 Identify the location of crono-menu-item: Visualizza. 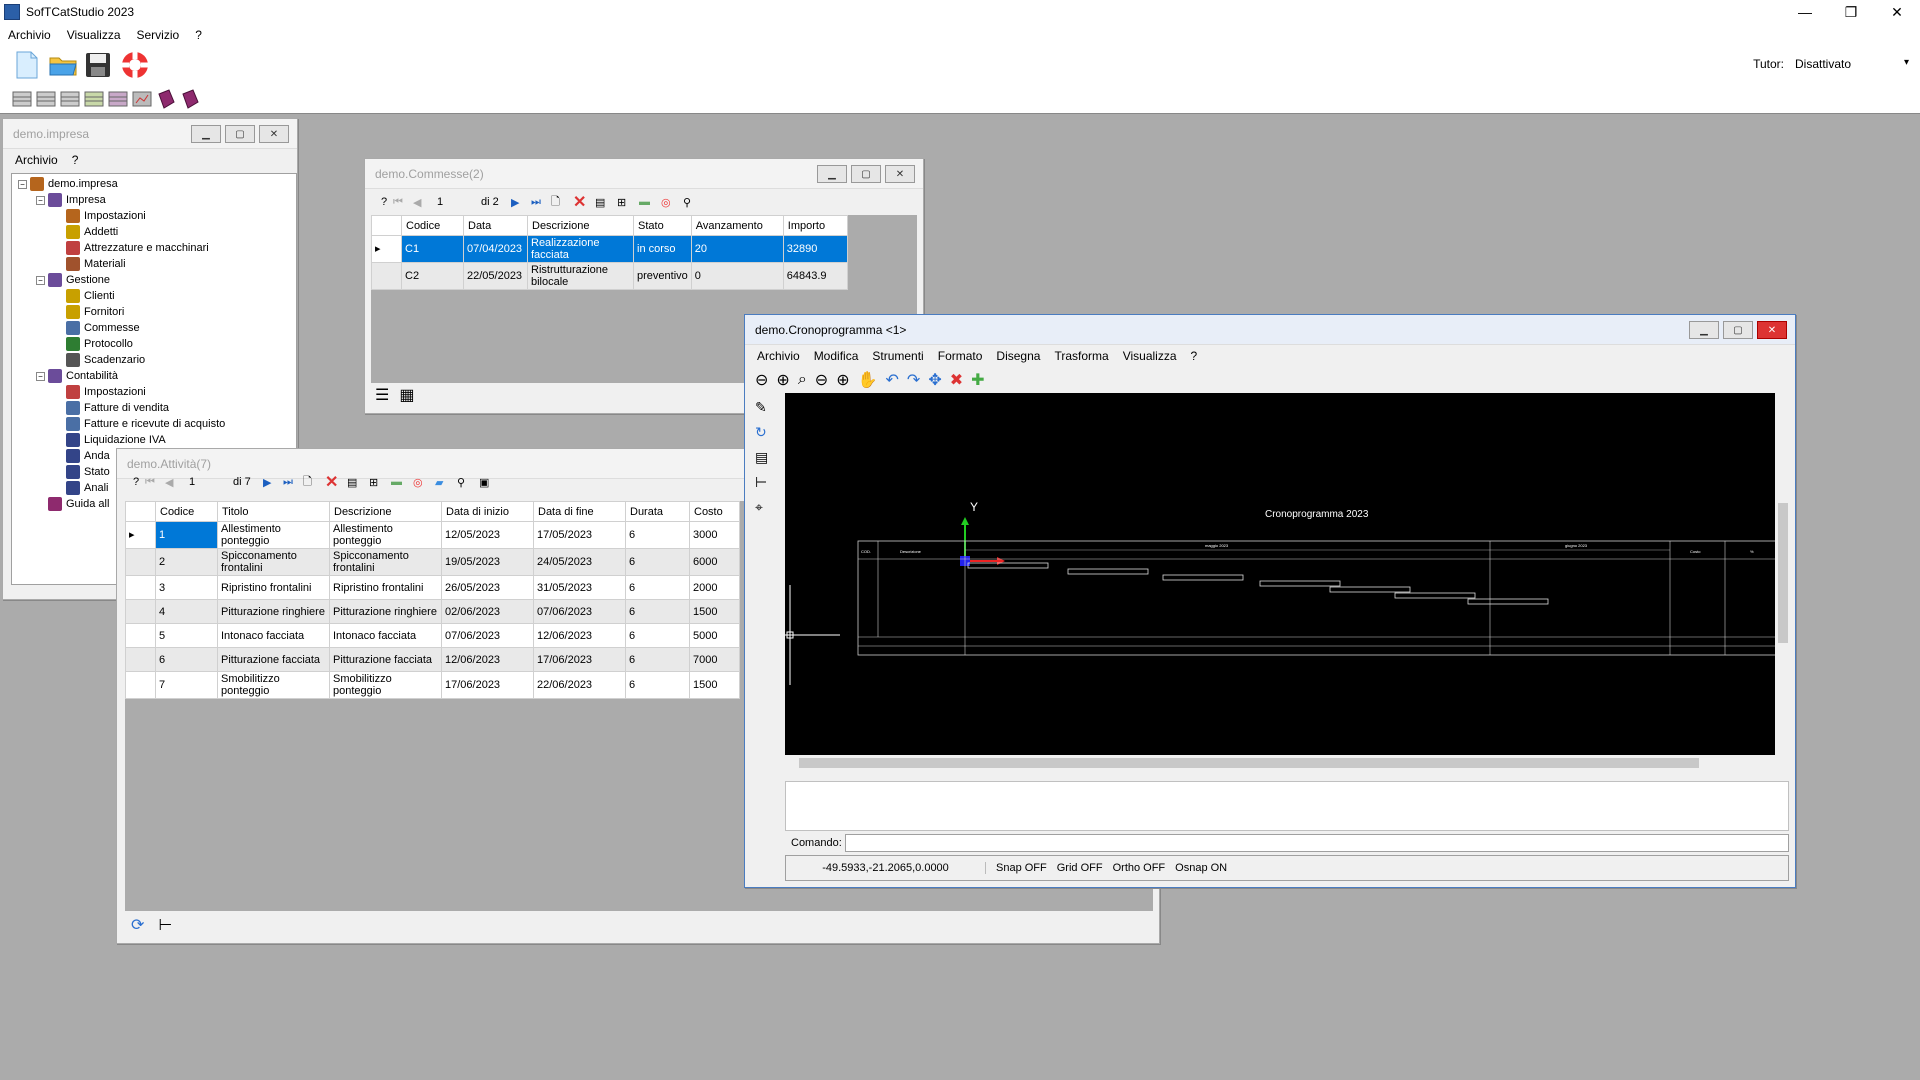
(1150, 356).